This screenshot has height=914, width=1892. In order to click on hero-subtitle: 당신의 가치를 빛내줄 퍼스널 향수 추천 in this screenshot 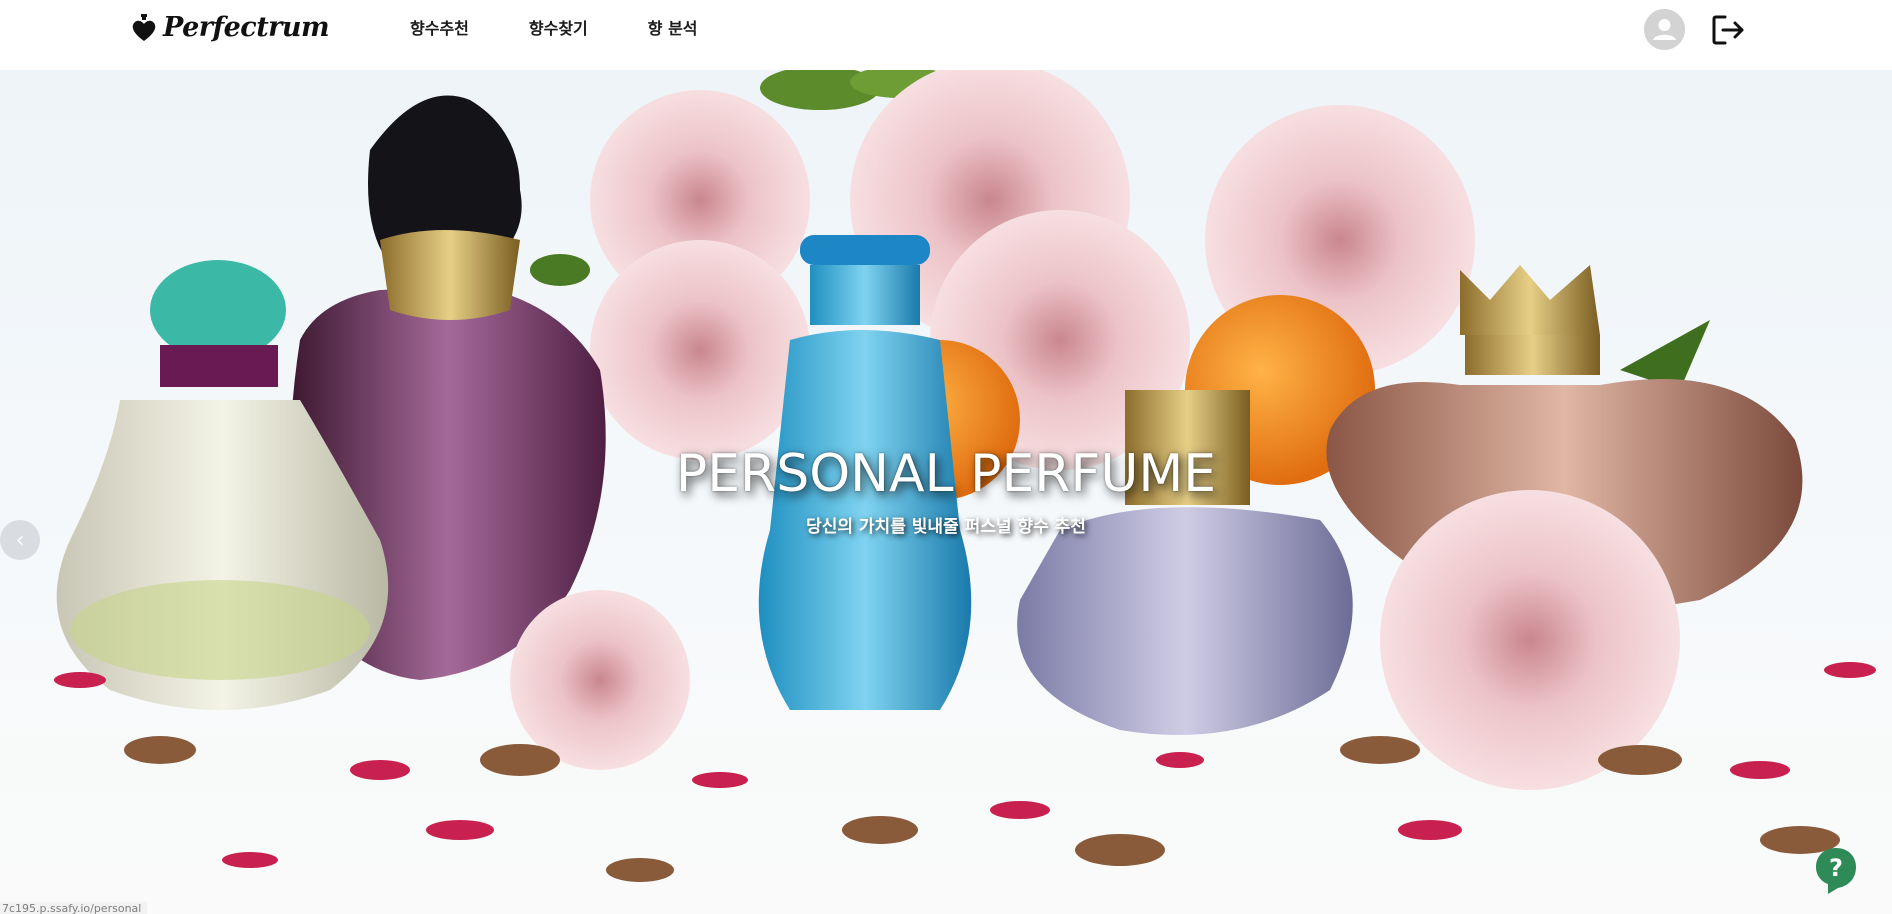, I will do `click(946, 527)`.